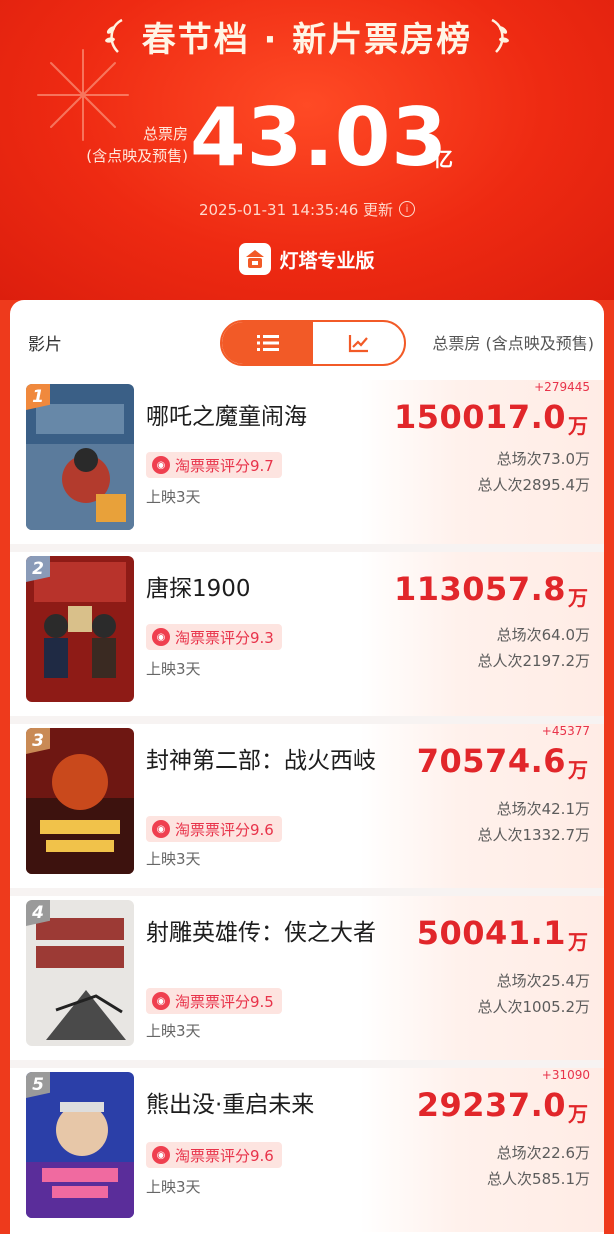  What do you see at coordinates (224, 465) in the screenshot?
I see `rating-text: 淘票票评分9.7` at bounding box center [224, 465].